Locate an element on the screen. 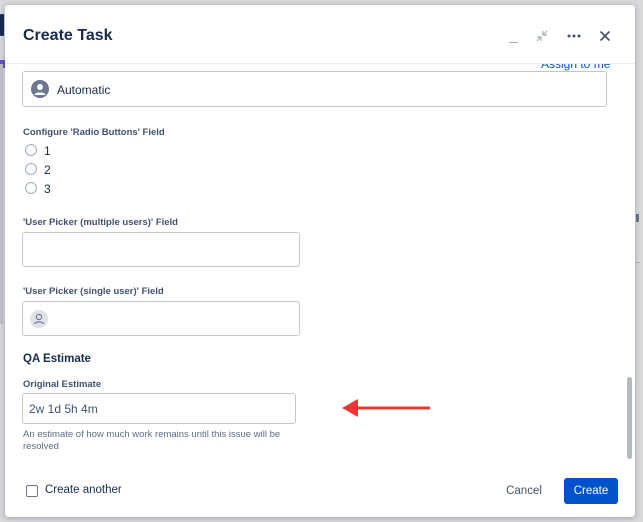 The image size is (643, 522). dialog-header: Create Task is located at coordinates (320, 34).